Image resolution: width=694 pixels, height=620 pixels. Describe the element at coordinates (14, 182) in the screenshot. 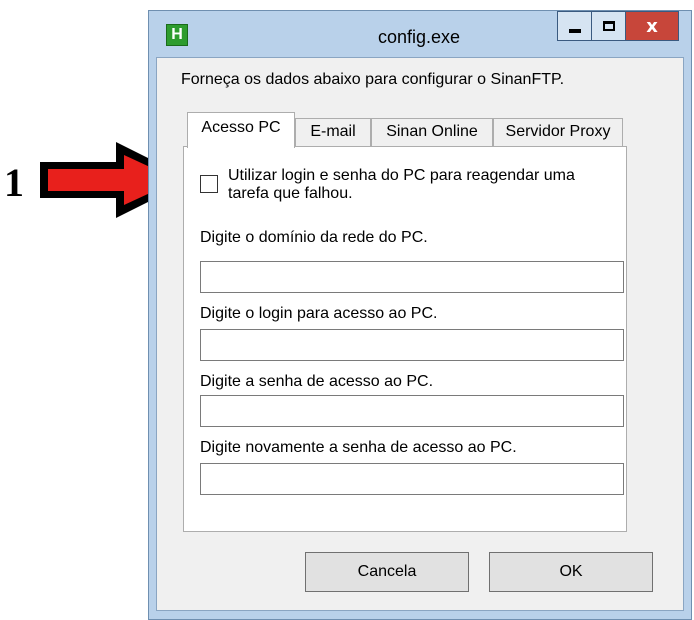

I see `annotation-number: 1` at that location.